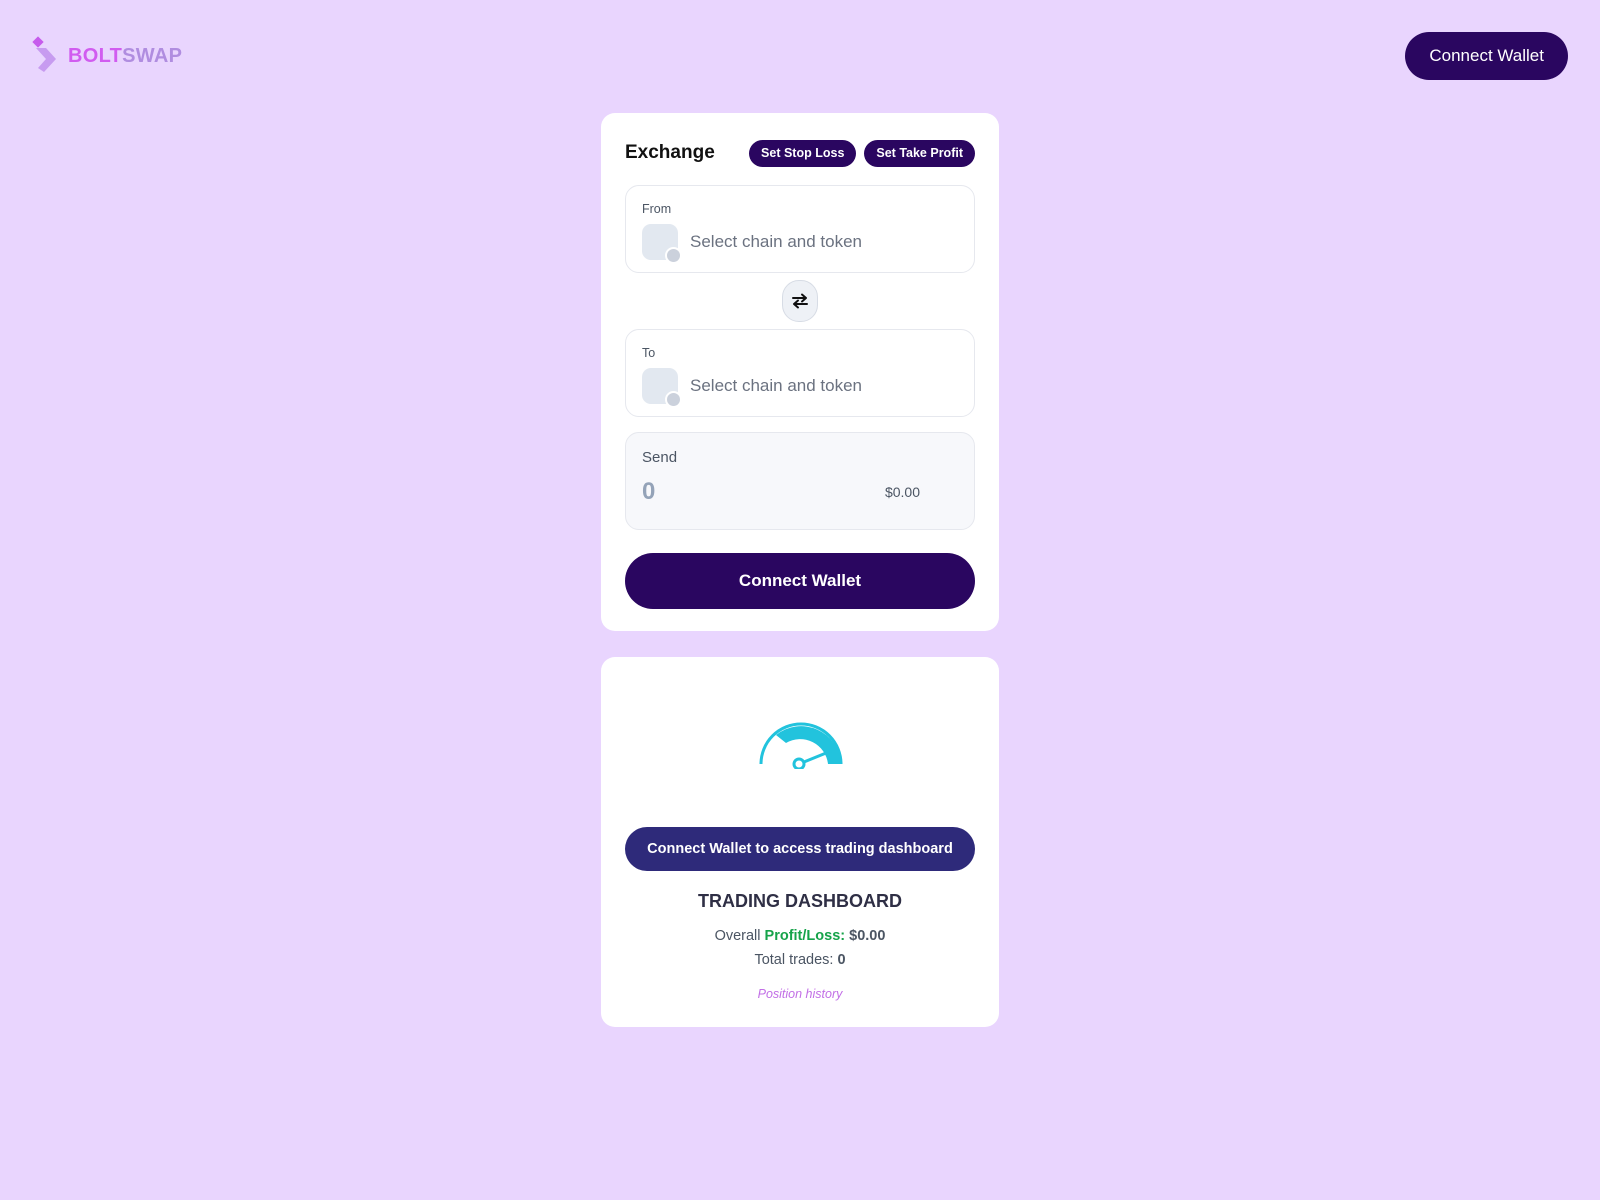 The height and width of the screenshot is (1200, 1600). What do you see at coordinates (805, 936) in the screenshot?
I see `profit-loss-label: Profit/Loss:` at bounding box center [805, 936].